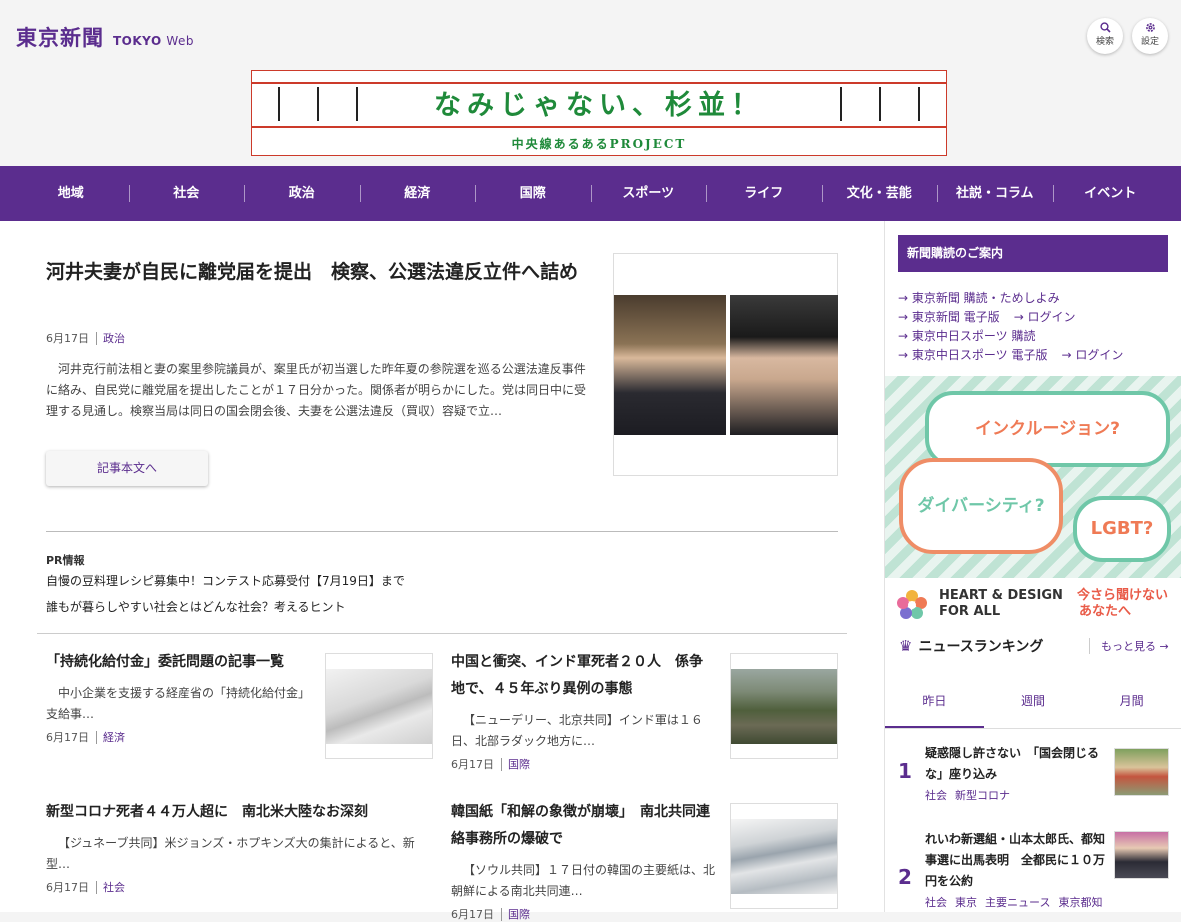 The image size is (1181, 922). Describe the element at coordinates (981, 506) in the screenshot. I see `ad-bubble: ダイバーシティ?` at that location.